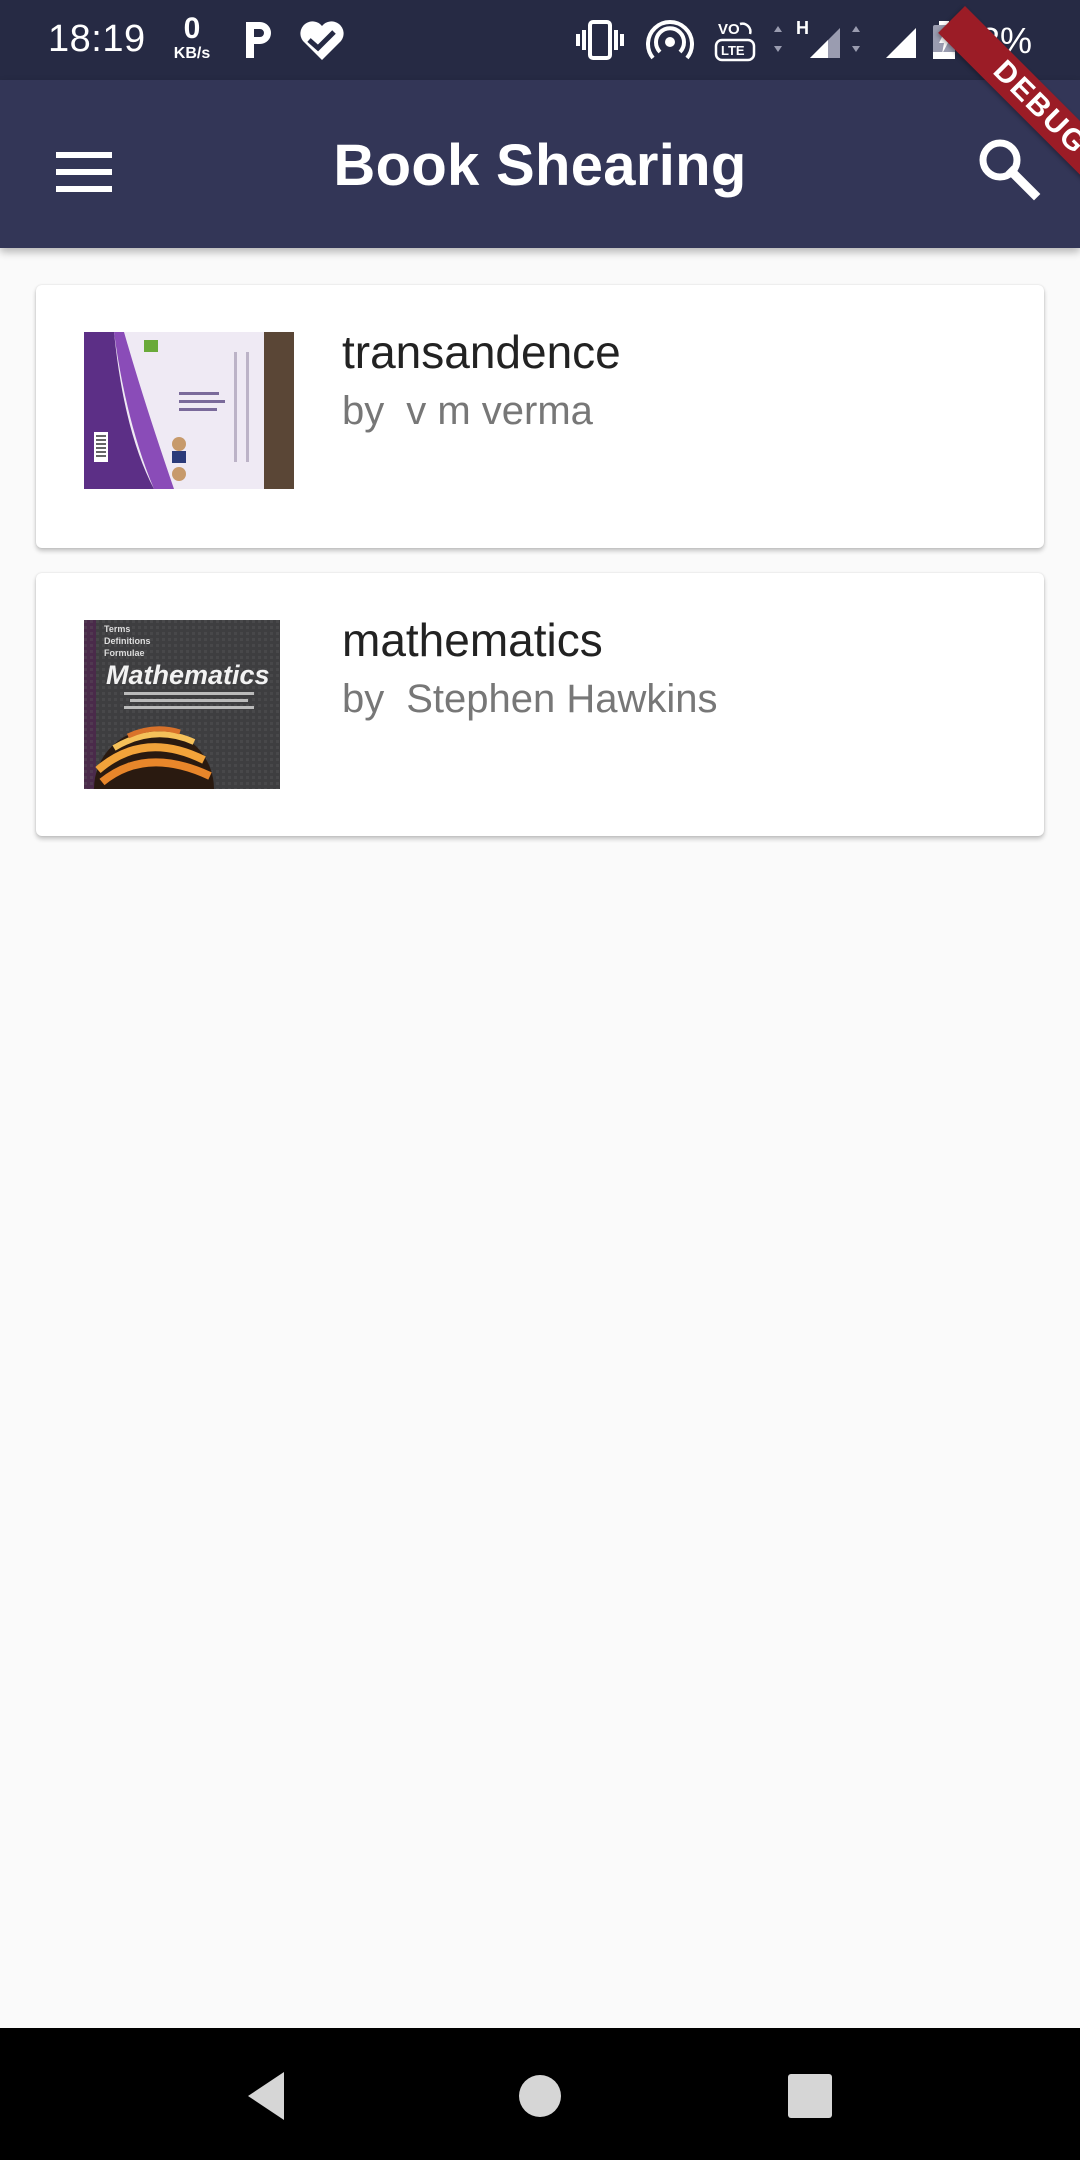 The width and height of the screenshot is (1080, 2160). I want to click on recents-icon, so click(810, 2096).